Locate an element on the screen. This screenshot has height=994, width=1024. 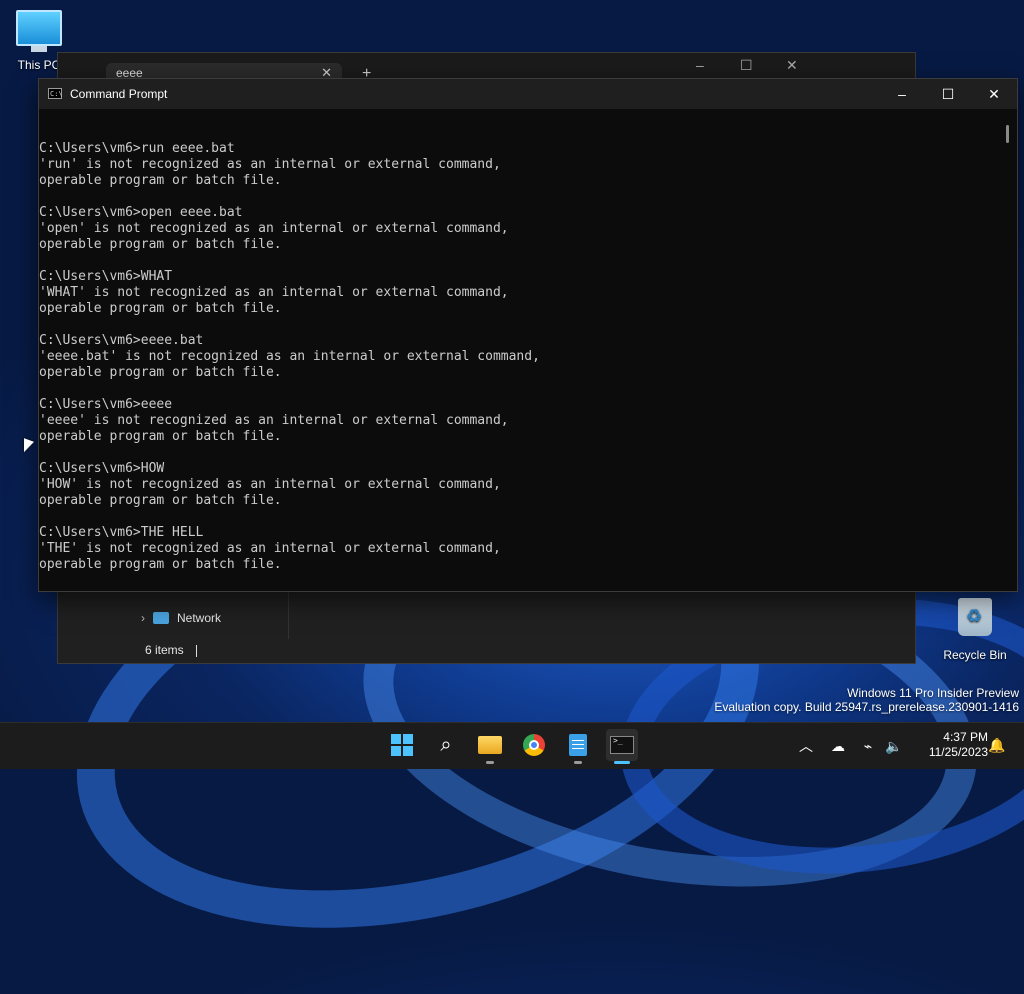
title-bar: C:\ Command Prompt – ☐ ✕ is located at coordinates (528, 94).